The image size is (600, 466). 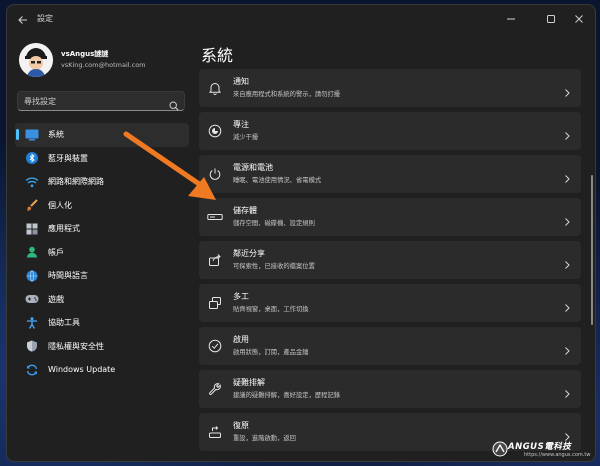 I want to click on title-bar: 設定, so click(x=301, y=19).